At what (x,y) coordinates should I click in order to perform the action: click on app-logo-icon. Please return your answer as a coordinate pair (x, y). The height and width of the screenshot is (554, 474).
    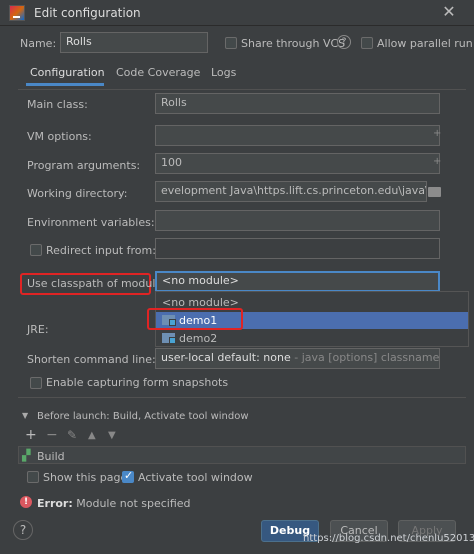
    Looking at the image, I should click on (17, 13).